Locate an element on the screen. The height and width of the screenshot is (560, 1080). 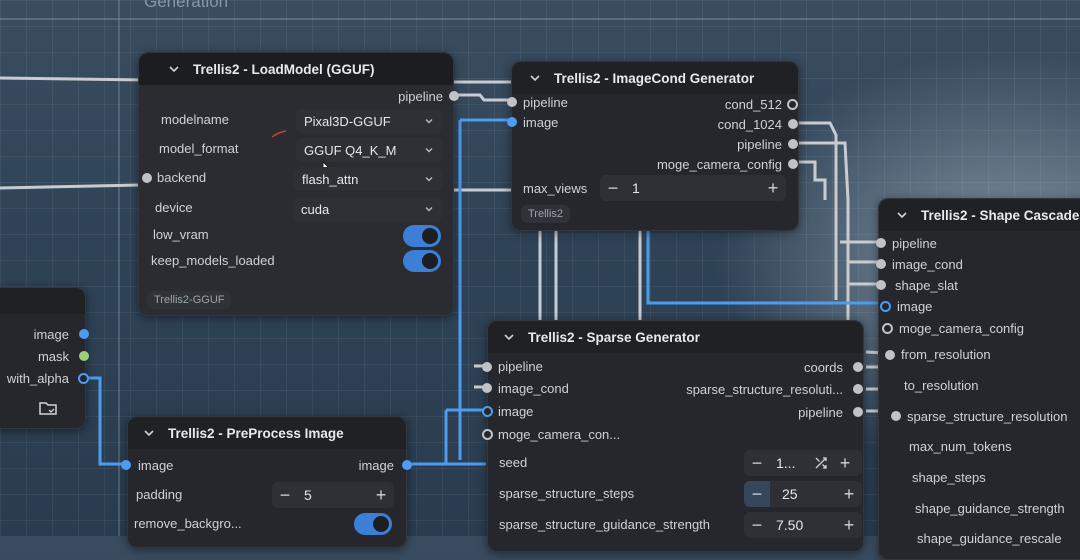
padding-label: padding is located at coordinates (159, 494).